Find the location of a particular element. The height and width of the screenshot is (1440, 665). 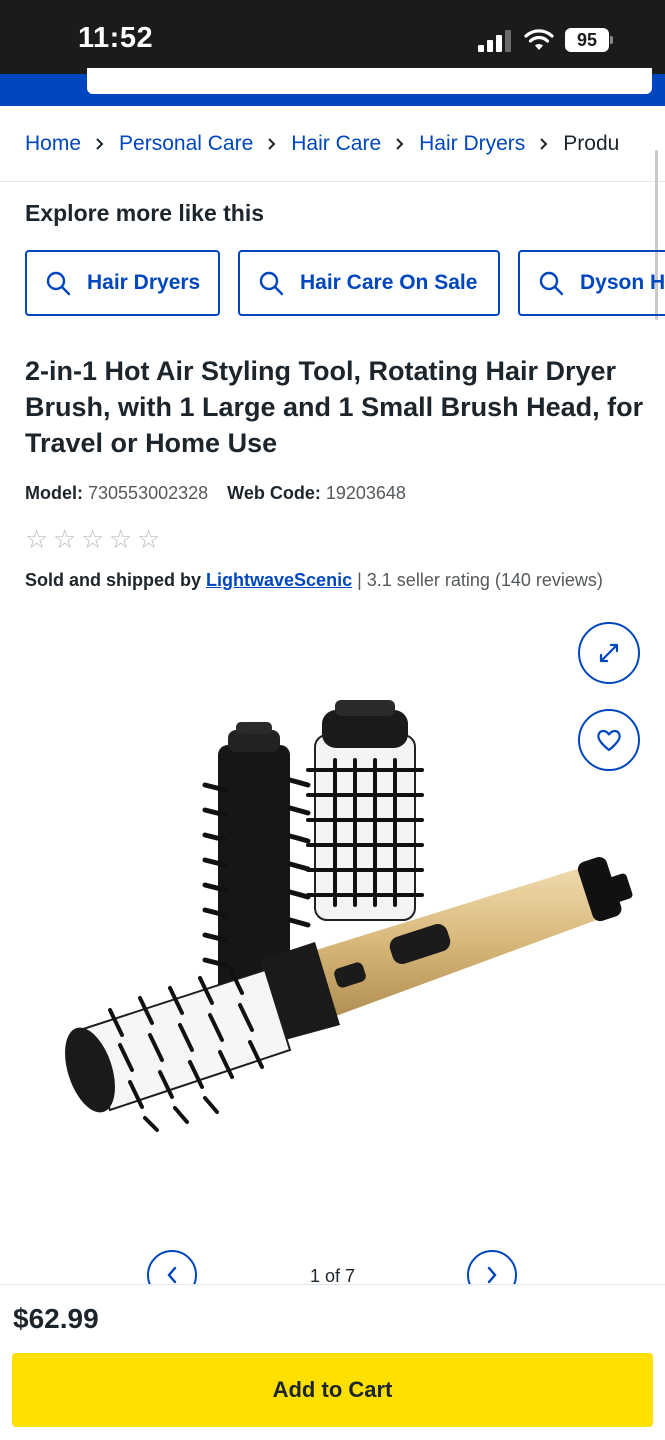

expand-icon is located at coordinates (609, 653).